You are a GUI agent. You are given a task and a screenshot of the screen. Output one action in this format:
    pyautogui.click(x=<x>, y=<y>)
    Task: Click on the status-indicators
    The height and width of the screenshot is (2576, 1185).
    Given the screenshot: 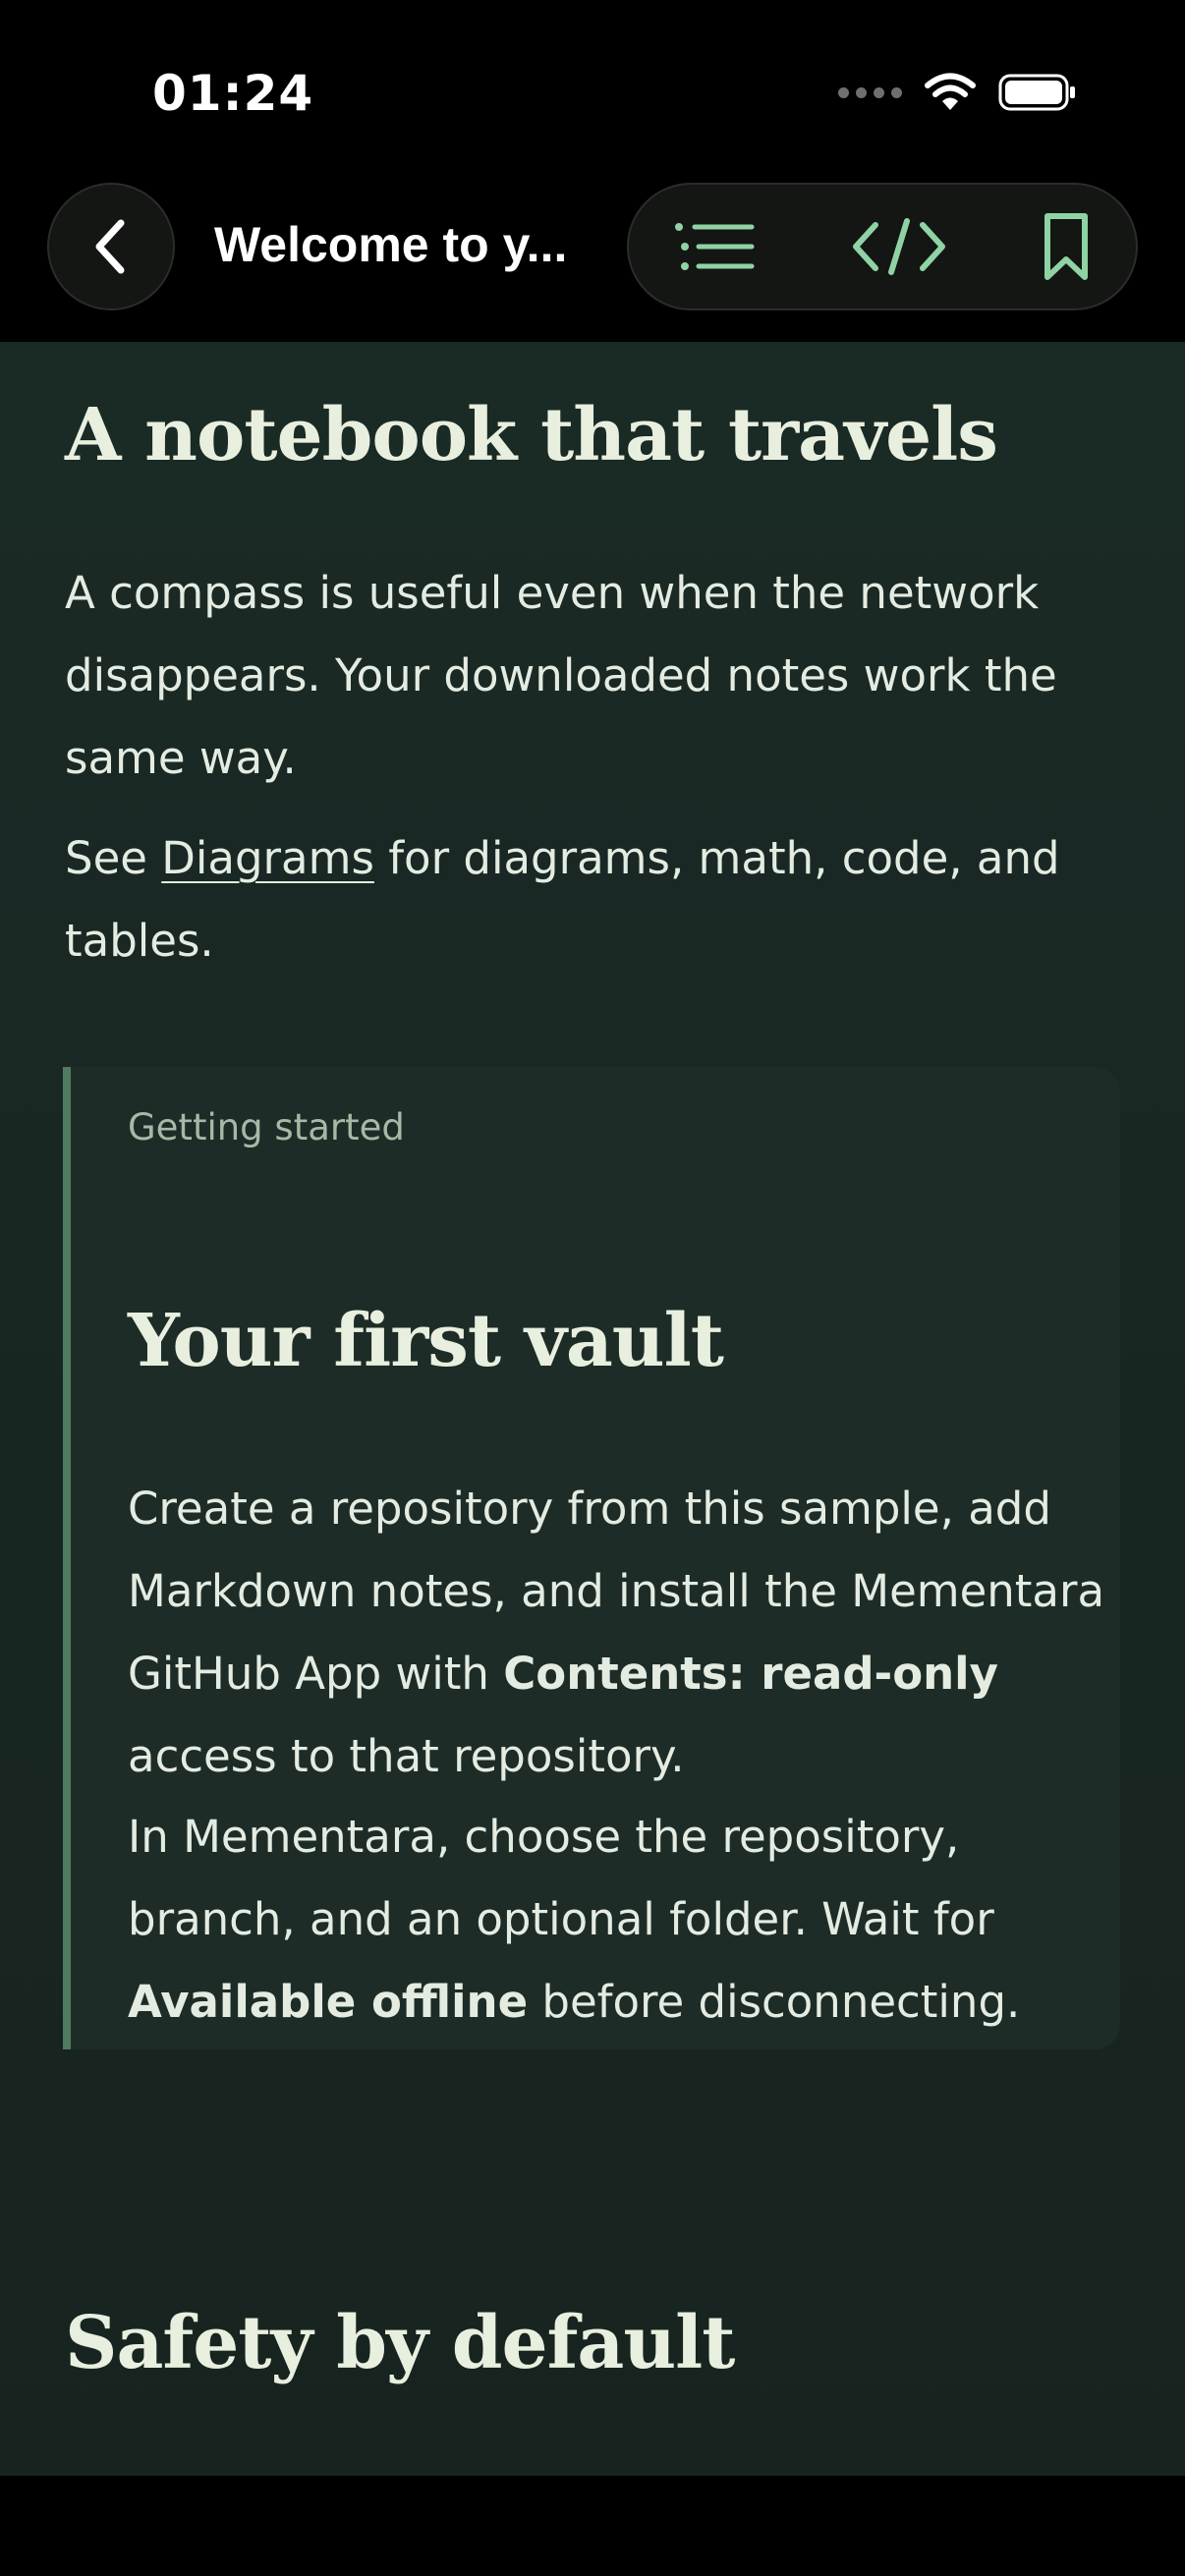 What is the action you would take?
    pyautogui.click(x=958, y=92)
    